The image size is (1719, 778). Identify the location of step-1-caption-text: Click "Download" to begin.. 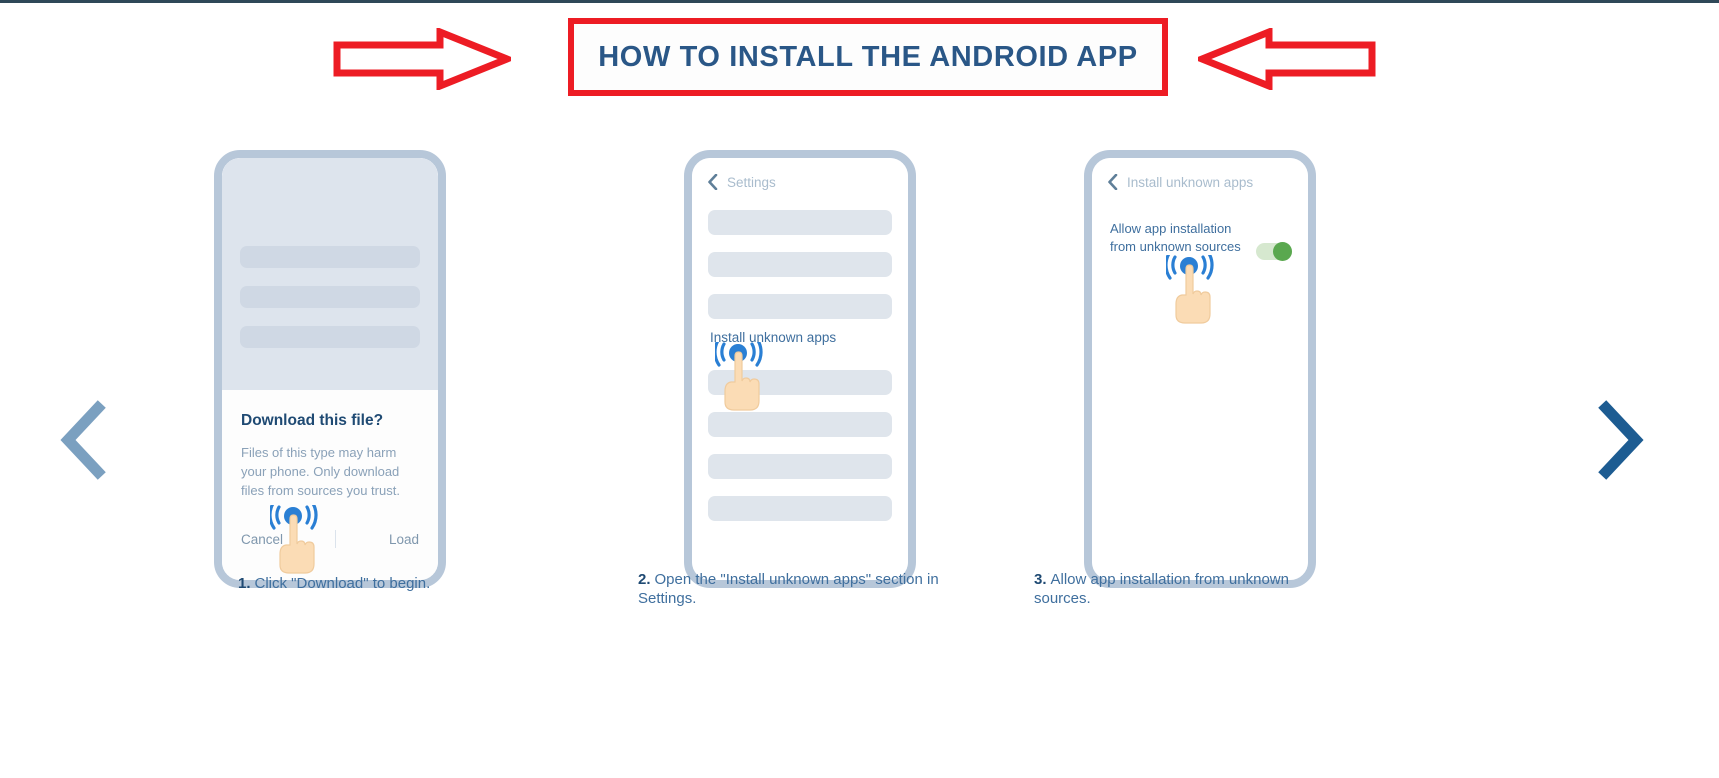
(342, 583).